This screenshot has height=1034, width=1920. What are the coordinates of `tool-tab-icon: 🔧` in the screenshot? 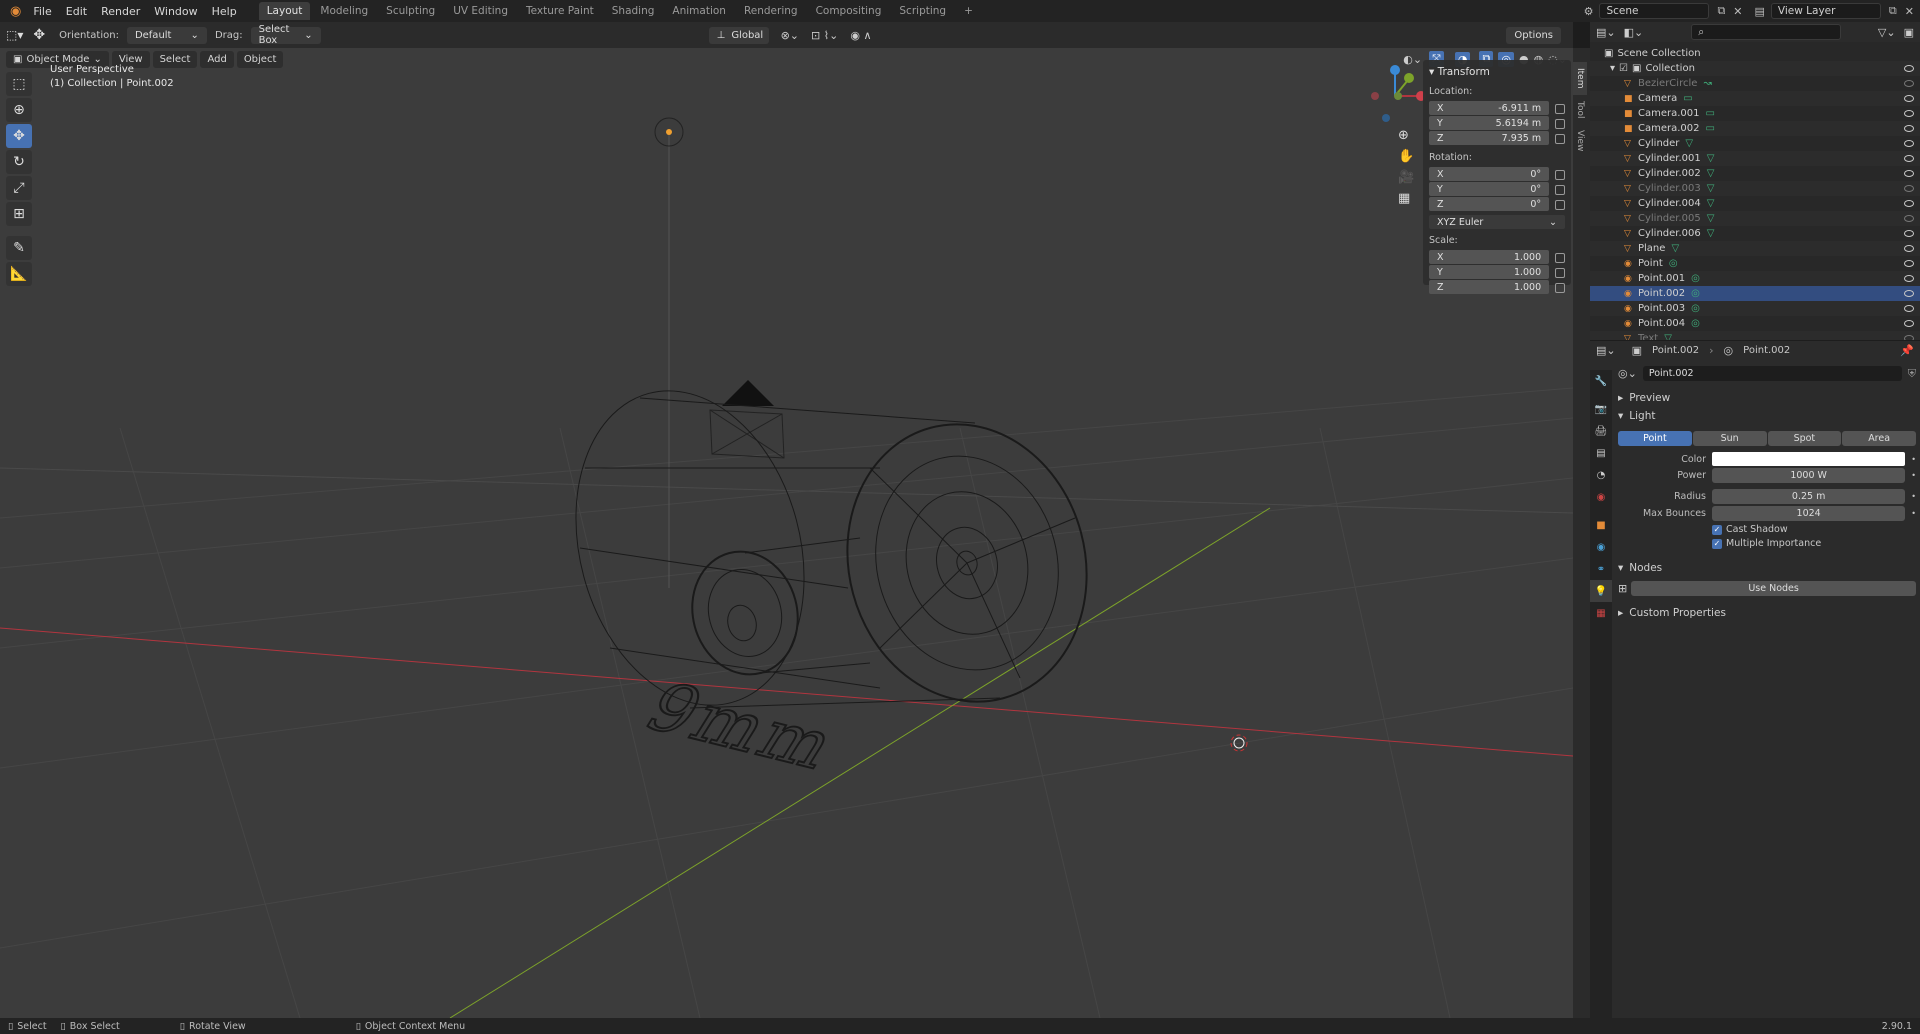 It's located at (1601, 381).